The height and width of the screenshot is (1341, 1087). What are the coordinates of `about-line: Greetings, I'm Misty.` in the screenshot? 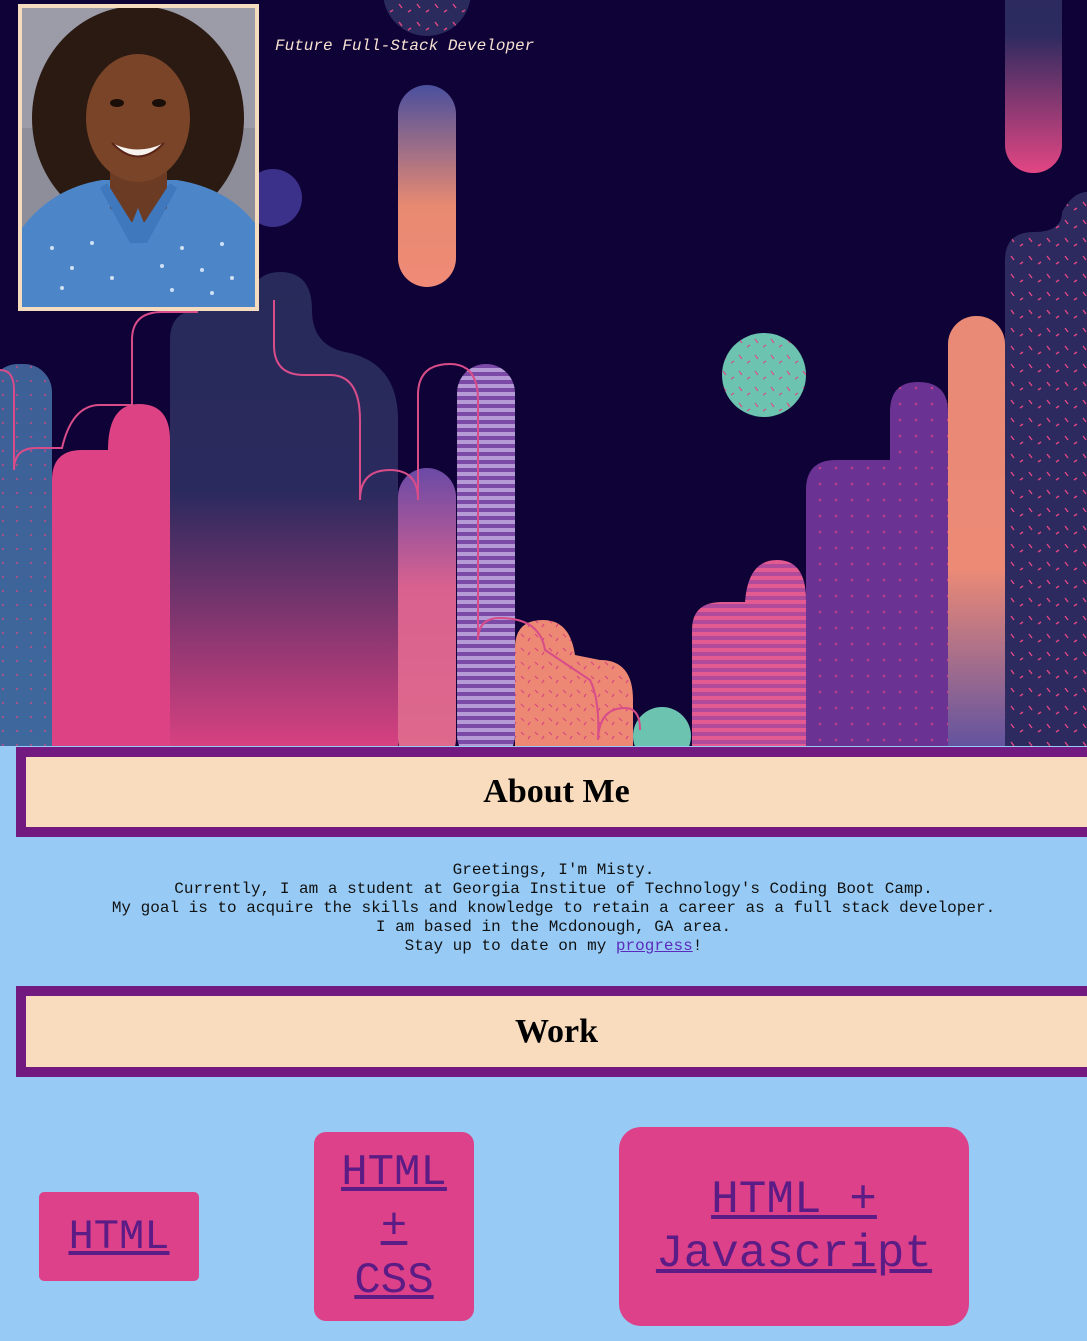 It's located at (553, 870).